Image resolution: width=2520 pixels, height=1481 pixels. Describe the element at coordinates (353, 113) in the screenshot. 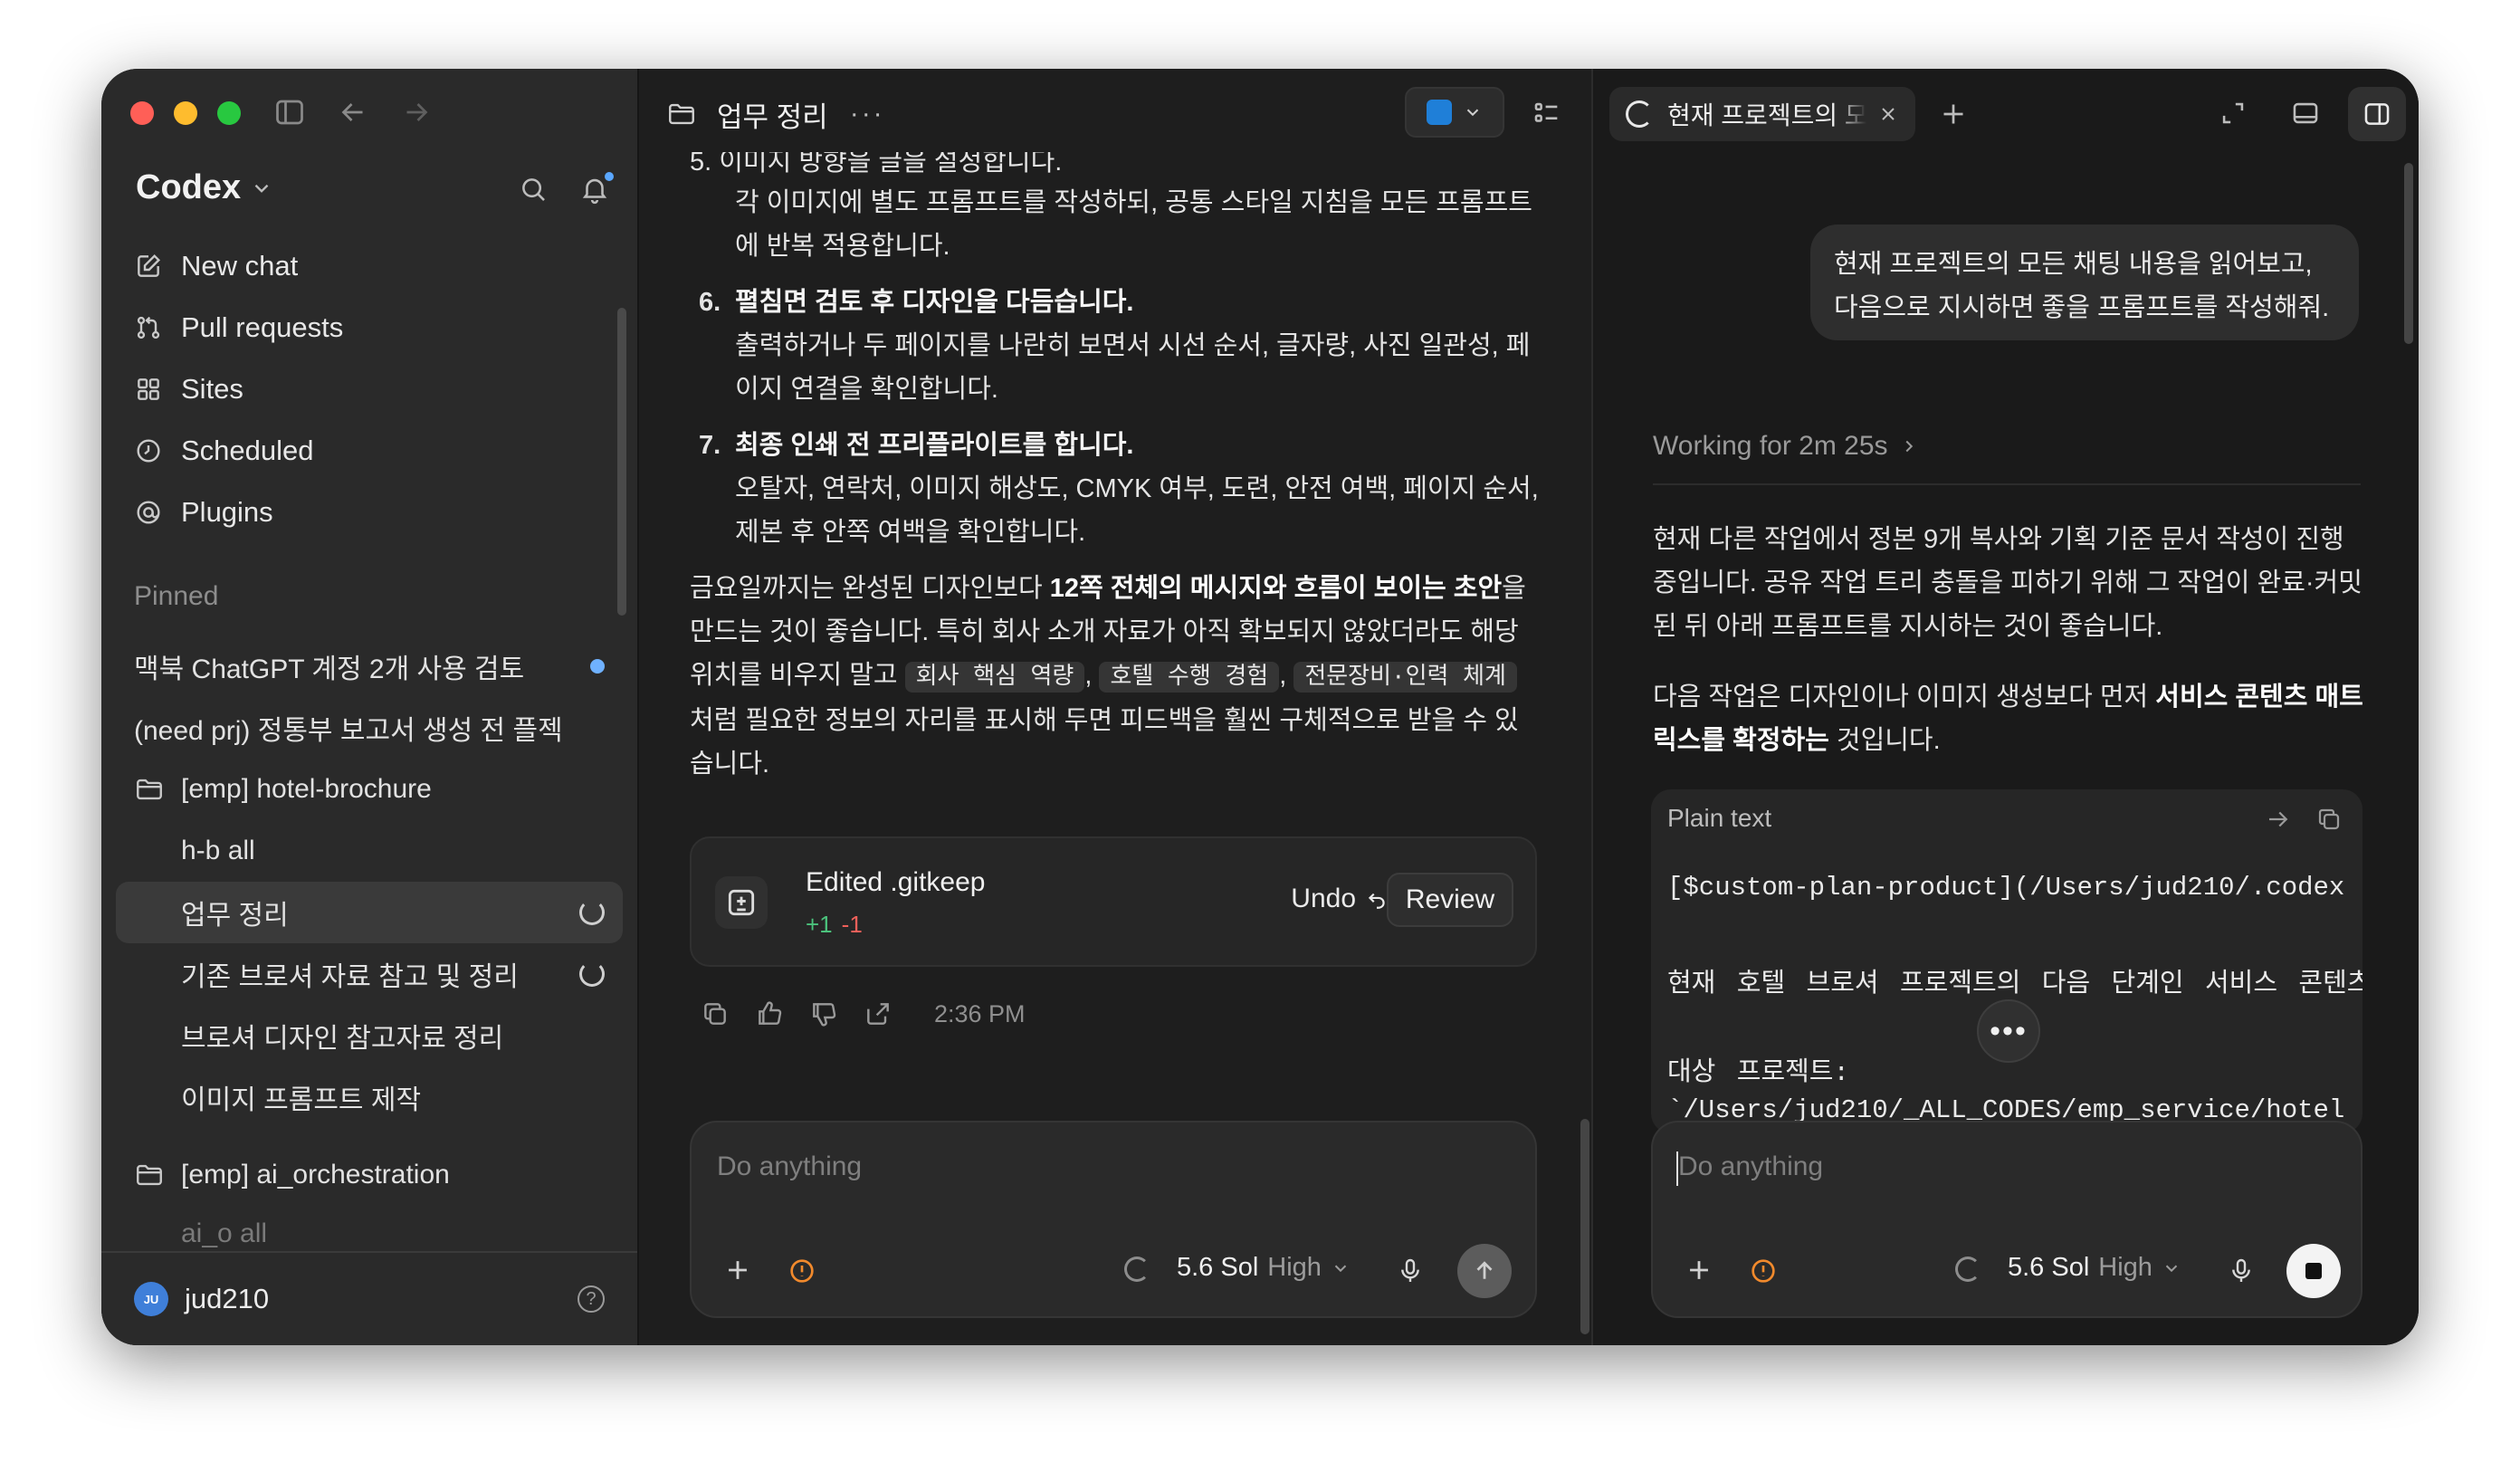

I see `back-arrow-icon` at that location.